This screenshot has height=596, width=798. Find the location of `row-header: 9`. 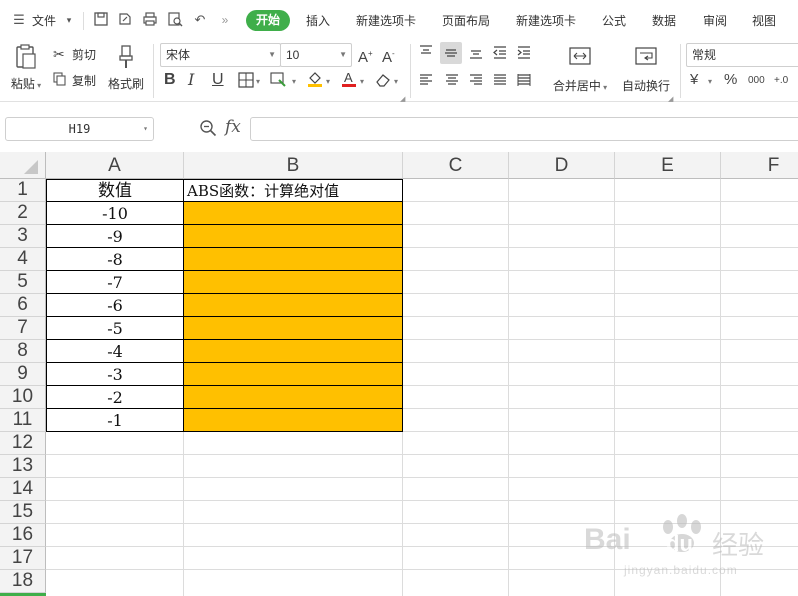

row-header: 9 is located at coordinates (23, 374).